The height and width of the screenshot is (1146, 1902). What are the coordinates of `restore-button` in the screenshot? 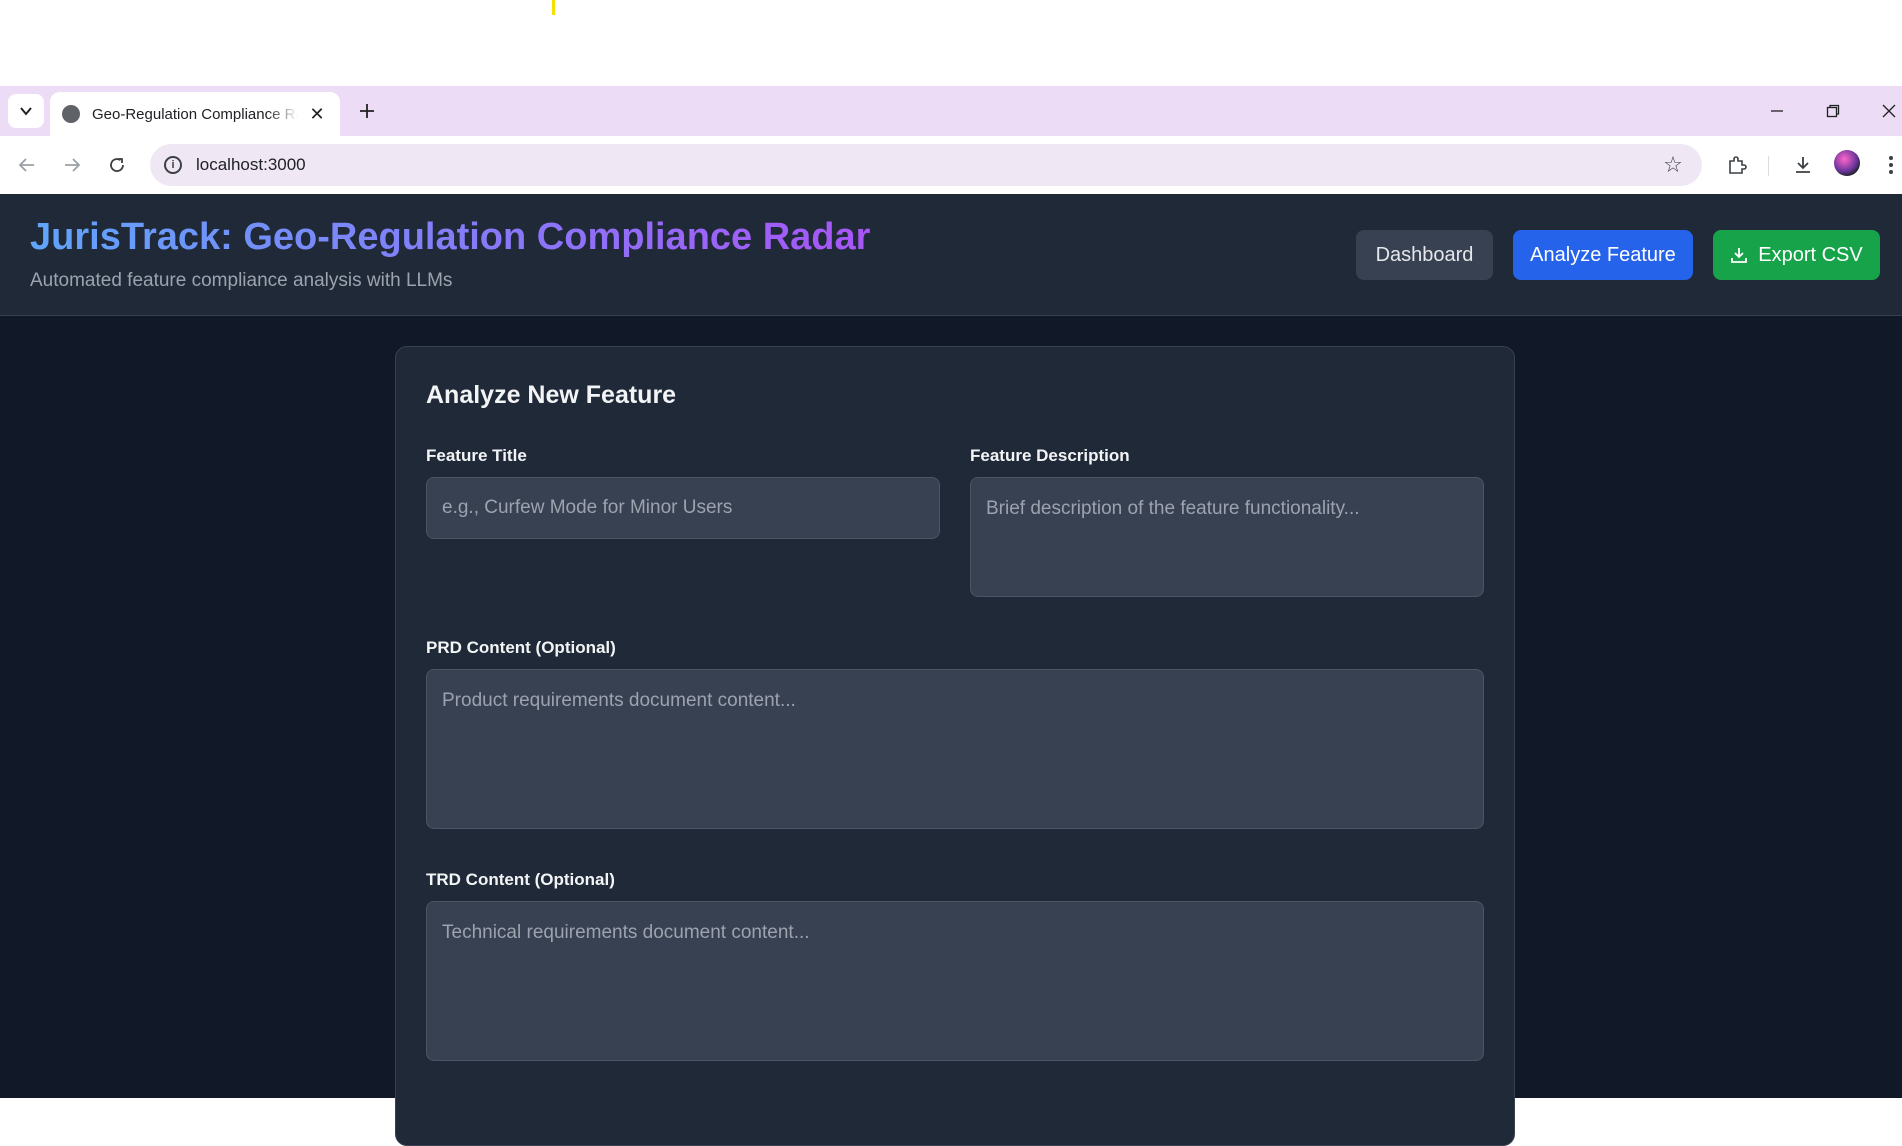 It's located at (1833, 111).